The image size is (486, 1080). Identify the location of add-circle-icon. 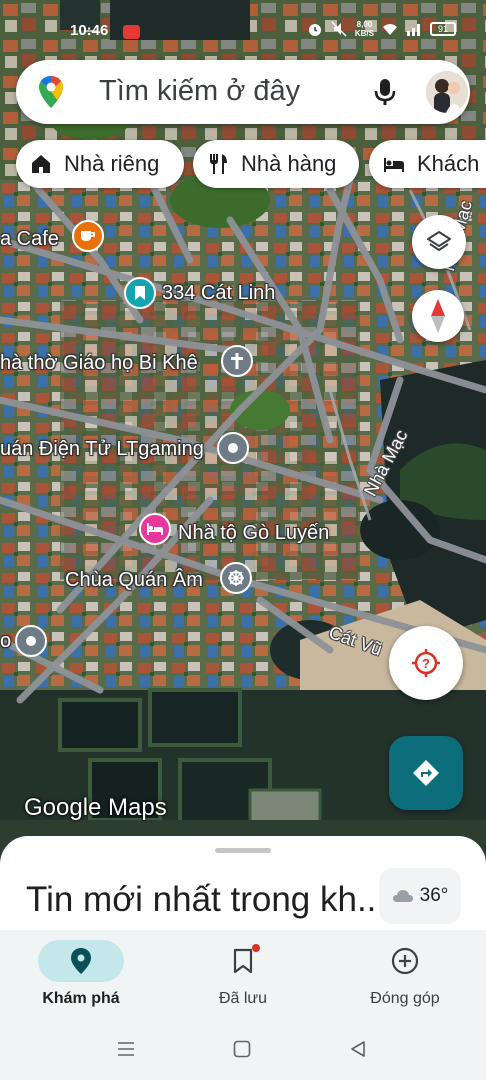
(405, 961).